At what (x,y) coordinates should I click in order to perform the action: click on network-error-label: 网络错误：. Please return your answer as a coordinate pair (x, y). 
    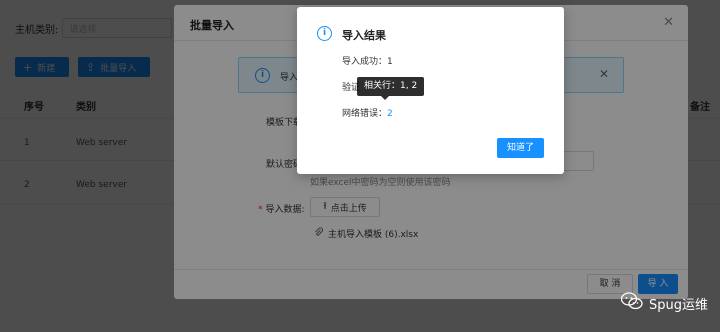
    Looking at the image, I should click on (365, 114).